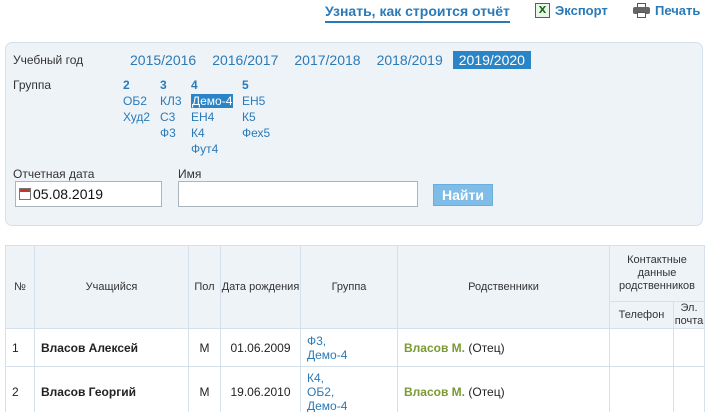 The image size is (705, 412). I want to click on group-option: Ф3, so click(171, 133).